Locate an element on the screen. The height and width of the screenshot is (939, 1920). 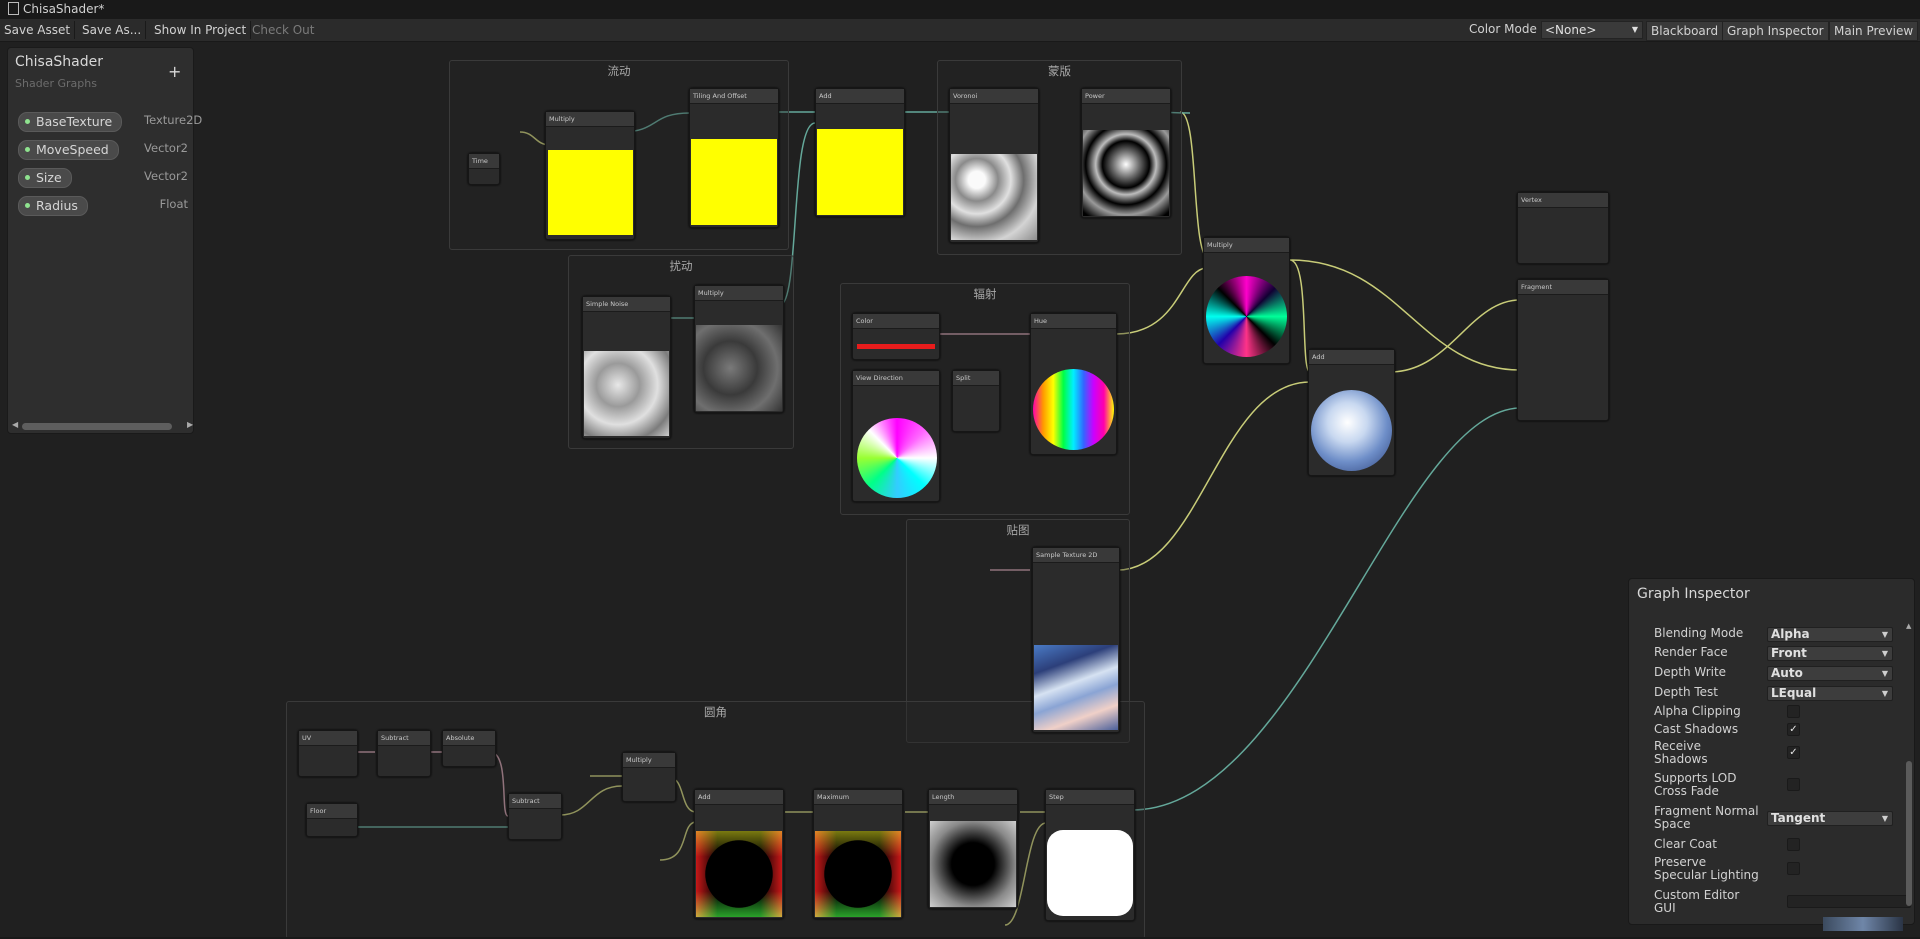
node-title: Step is located at coordinates (1090, 797).